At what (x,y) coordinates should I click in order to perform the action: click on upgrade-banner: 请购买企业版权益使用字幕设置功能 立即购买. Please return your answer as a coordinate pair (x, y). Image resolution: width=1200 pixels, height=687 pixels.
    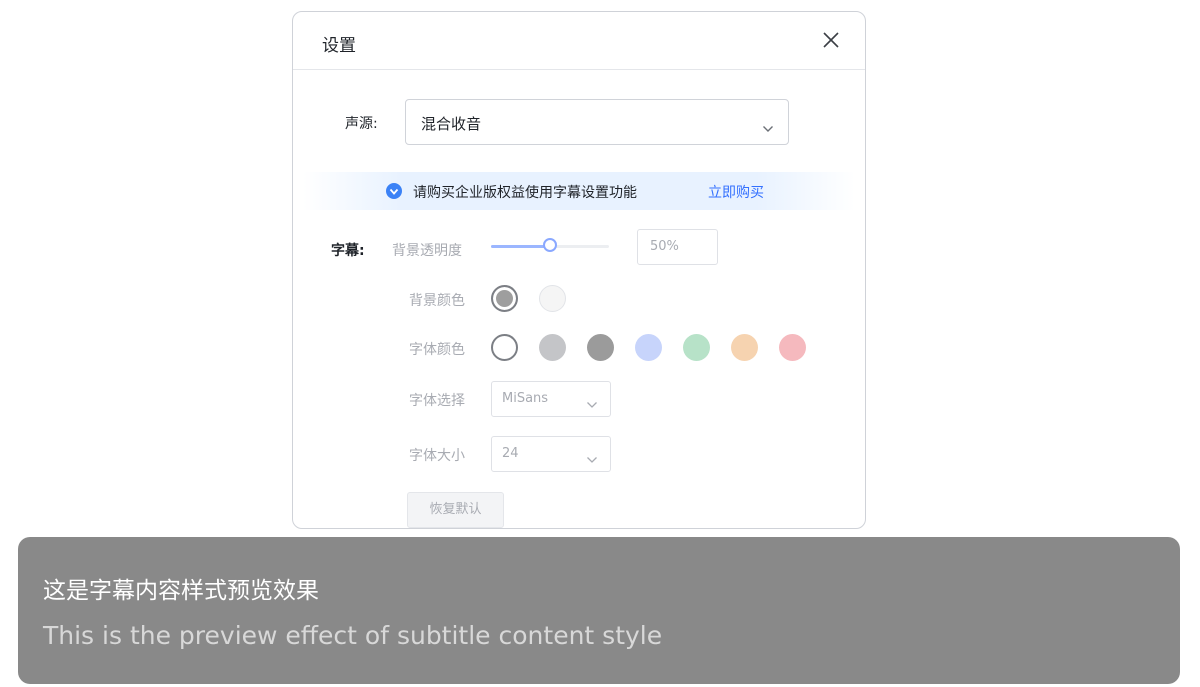
    Looking at the image, I should click on (579, 191).